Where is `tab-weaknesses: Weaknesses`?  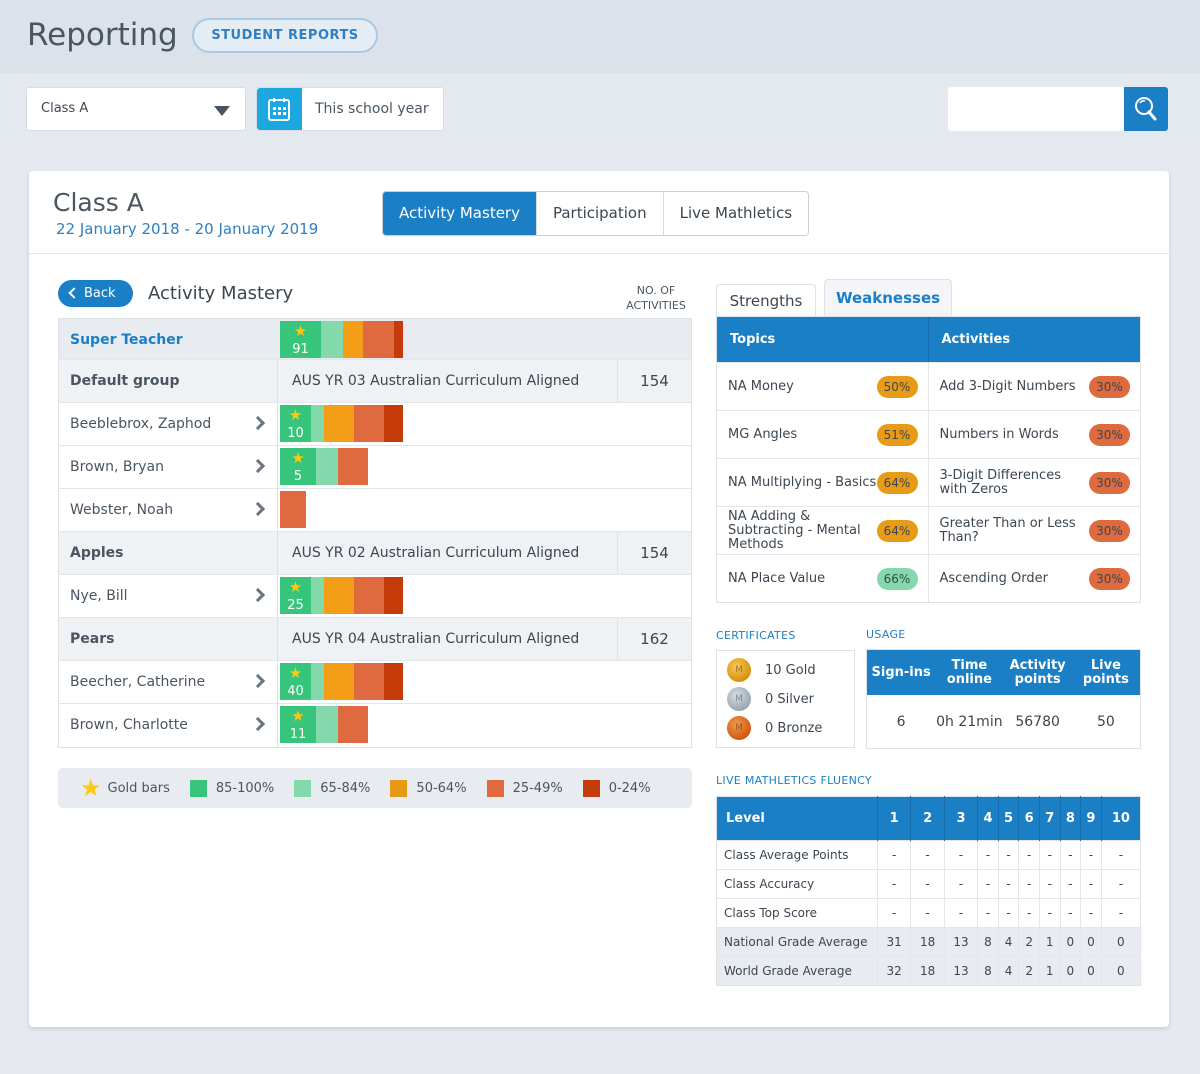
tab-weaknesses: Weaknesses is located at coordinates (888, 297).